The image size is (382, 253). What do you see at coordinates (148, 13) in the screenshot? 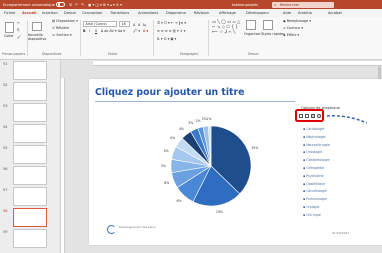
I see `tab-animations: Animations` at bounding box center [148, 13].